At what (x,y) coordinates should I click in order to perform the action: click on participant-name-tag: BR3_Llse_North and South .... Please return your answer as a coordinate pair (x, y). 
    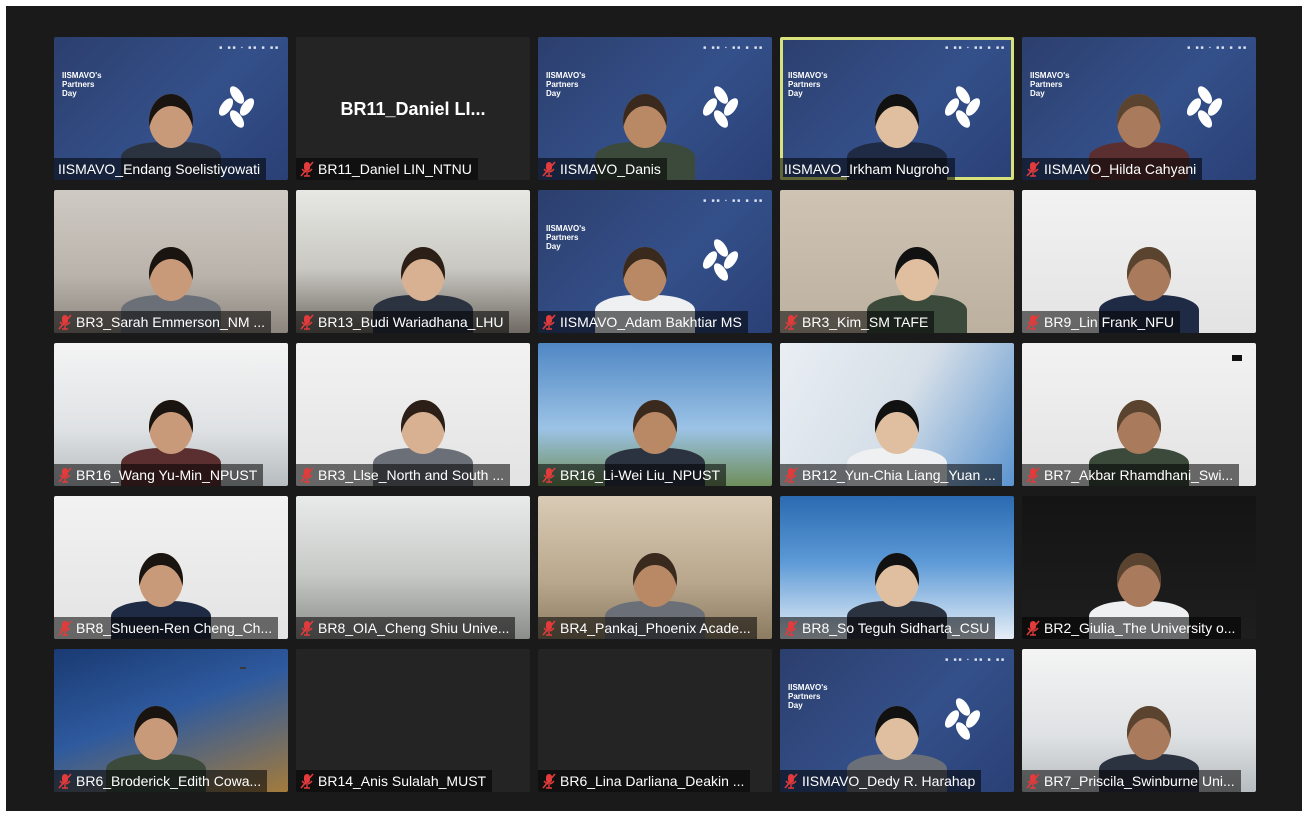
    Looking at the image, I should click on (403, 475).